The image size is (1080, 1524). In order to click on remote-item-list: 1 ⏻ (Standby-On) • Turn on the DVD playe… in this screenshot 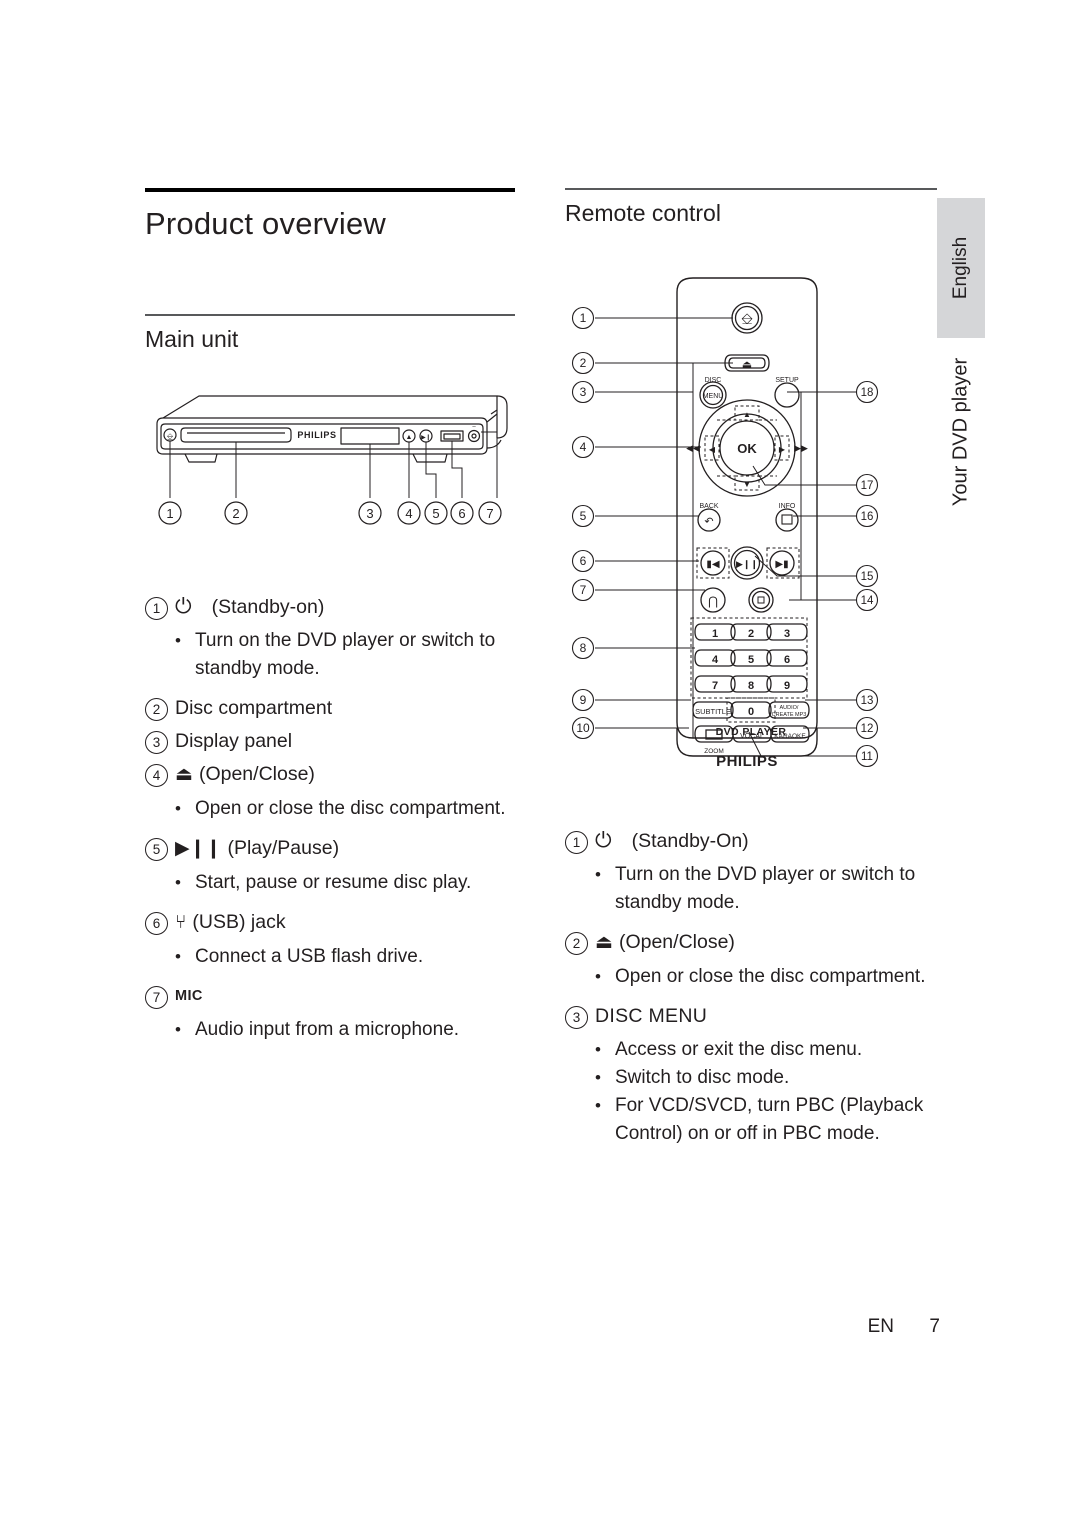, I will do `click(751, 994)`.